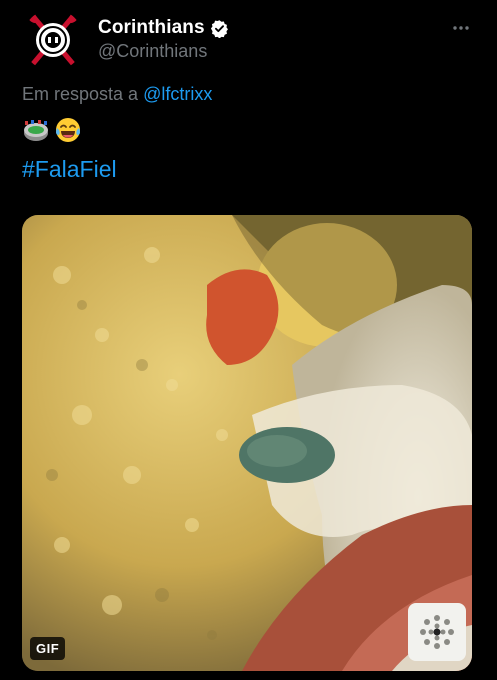  I want to click on author-display-name: Corinthians, so click(151, 28).